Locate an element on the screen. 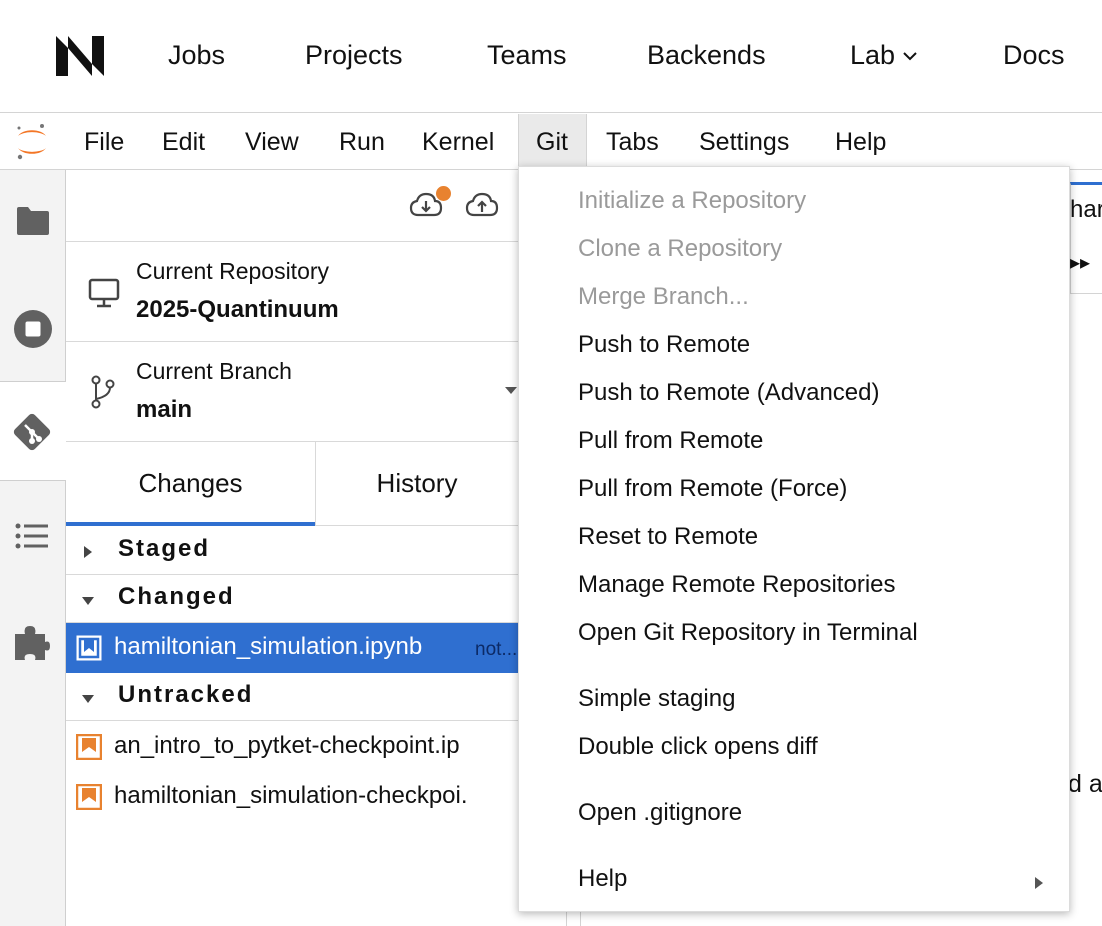 The height and width of the screenshot is (926, 1102). chevron-down-icon is located at coordinates (910, 56).